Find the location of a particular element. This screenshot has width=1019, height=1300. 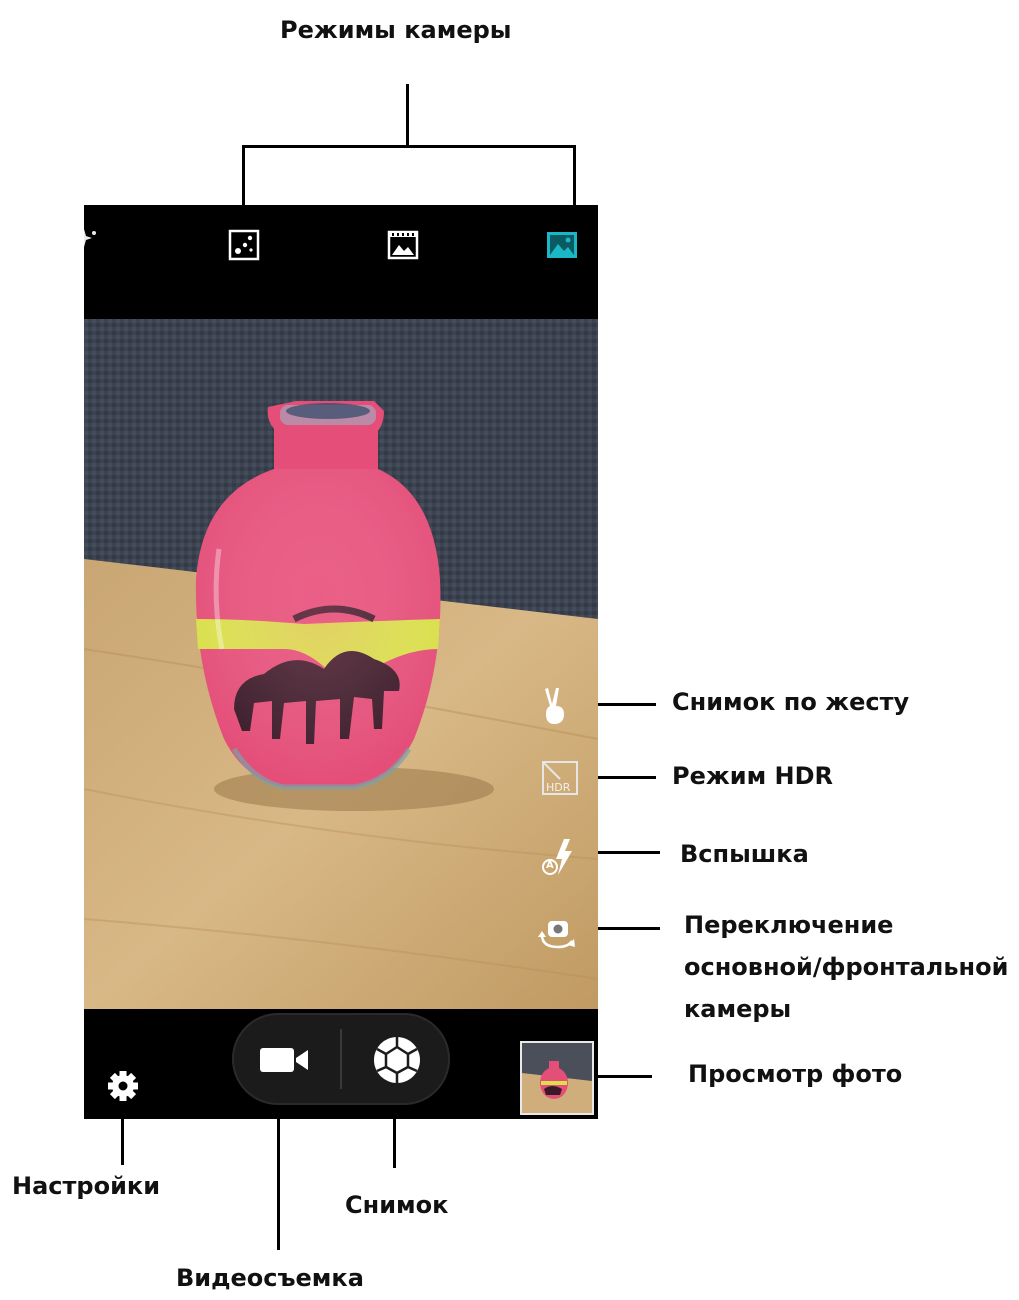

video-camera-icon is located at coordinates (285, 1060).